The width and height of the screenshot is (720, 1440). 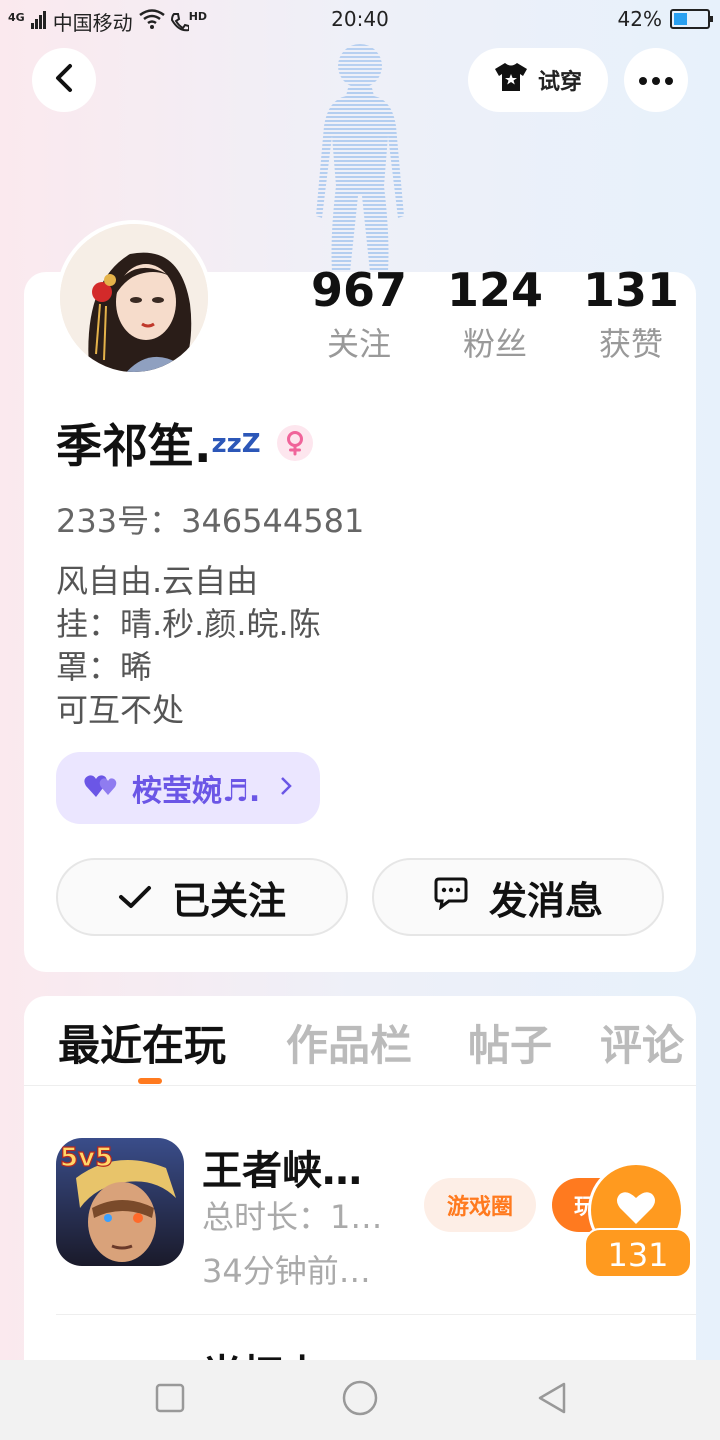 What do you see at coordinates (142, 1042) in the screenshot?
I see `tab-recently-played: 最近在玩` at bounding box center [142, 1042].